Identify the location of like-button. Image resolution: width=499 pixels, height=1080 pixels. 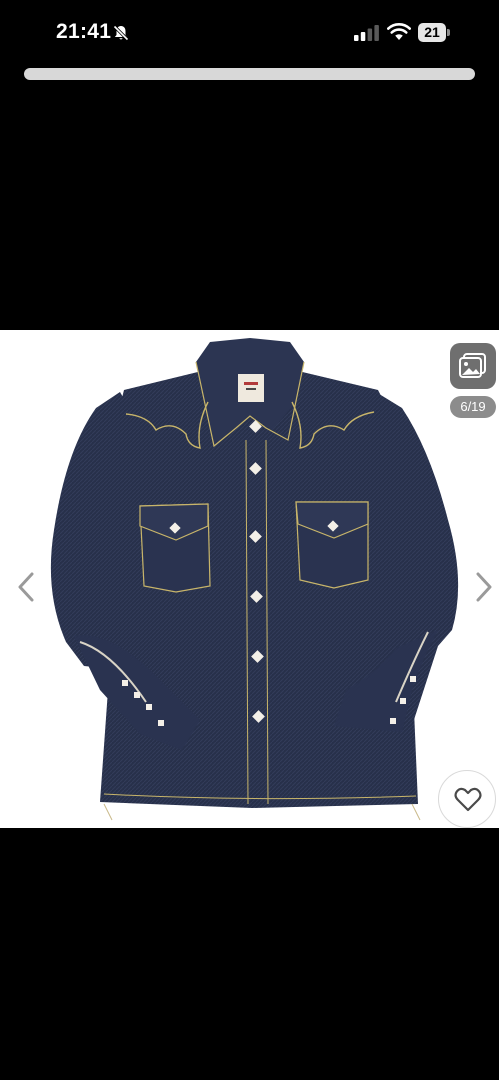
(467, 799).